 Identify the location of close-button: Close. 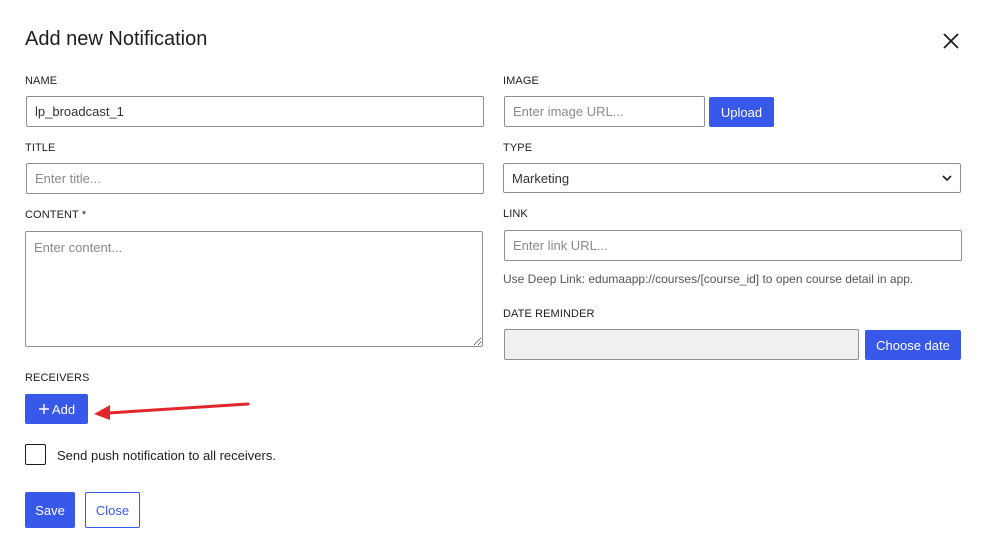
(112, 510).